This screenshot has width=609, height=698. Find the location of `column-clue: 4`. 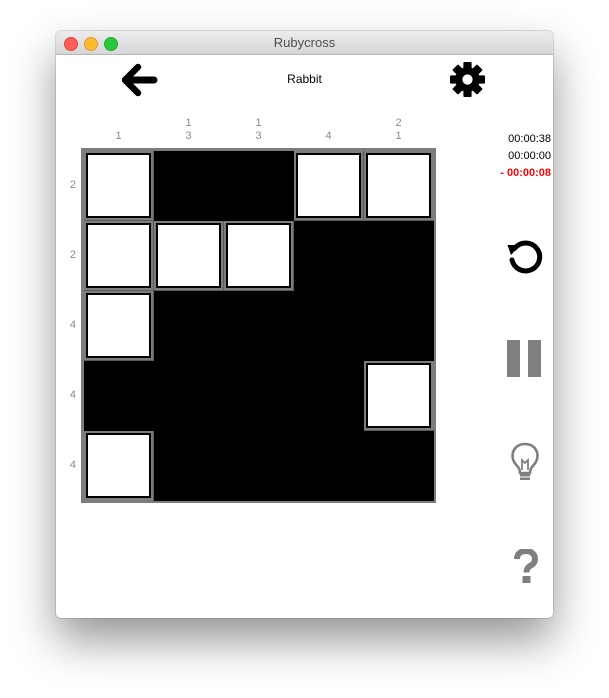

column-clue: 4 is located at coordinates (329, 136).